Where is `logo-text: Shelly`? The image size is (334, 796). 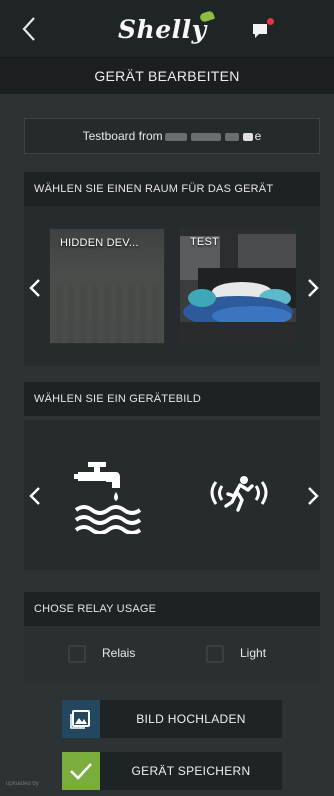 logo-text: Shelly is located at coordinates (162, 29).